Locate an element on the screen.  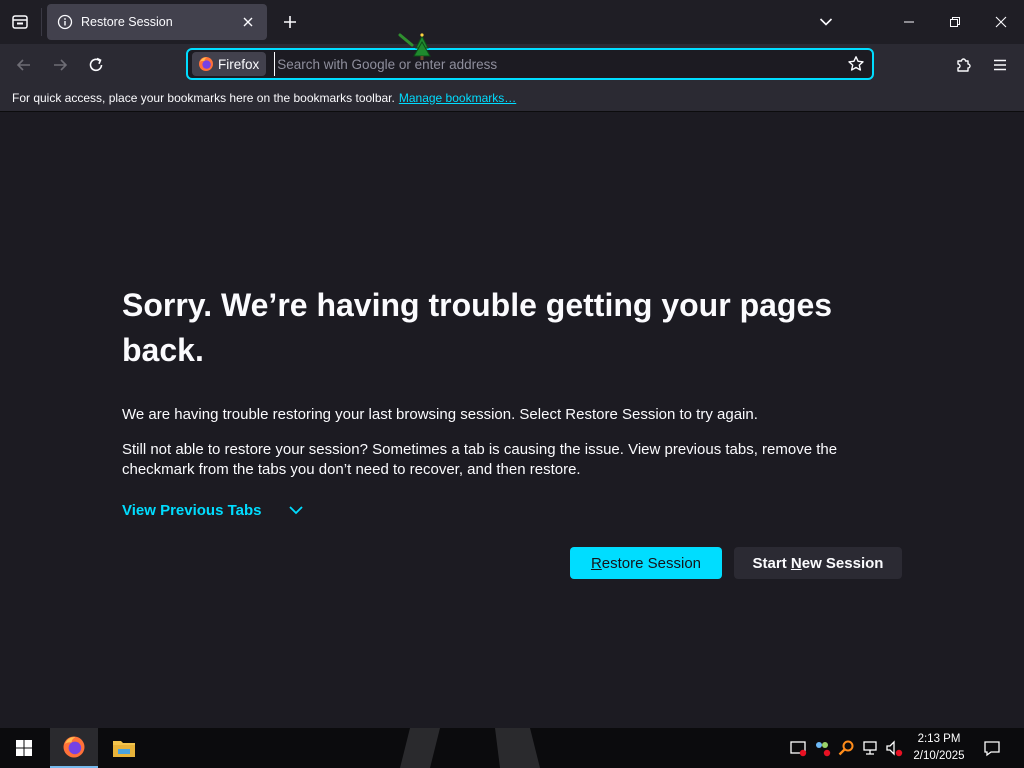
tray-security-icon is located at coordinates (798, 748).